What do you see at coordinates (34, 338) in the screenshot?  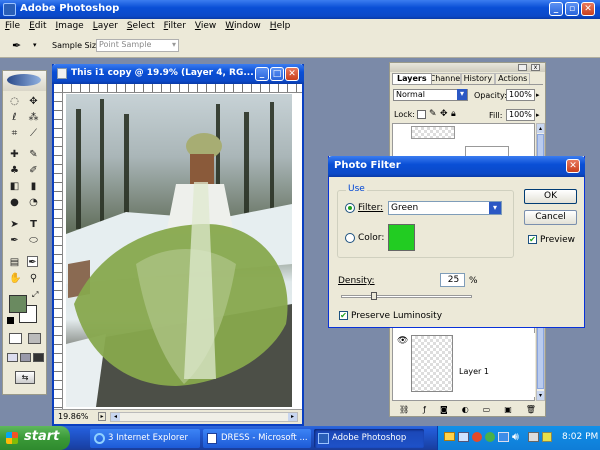 I see `quick-mask-mode-icon` at bounding box center [34, 338].